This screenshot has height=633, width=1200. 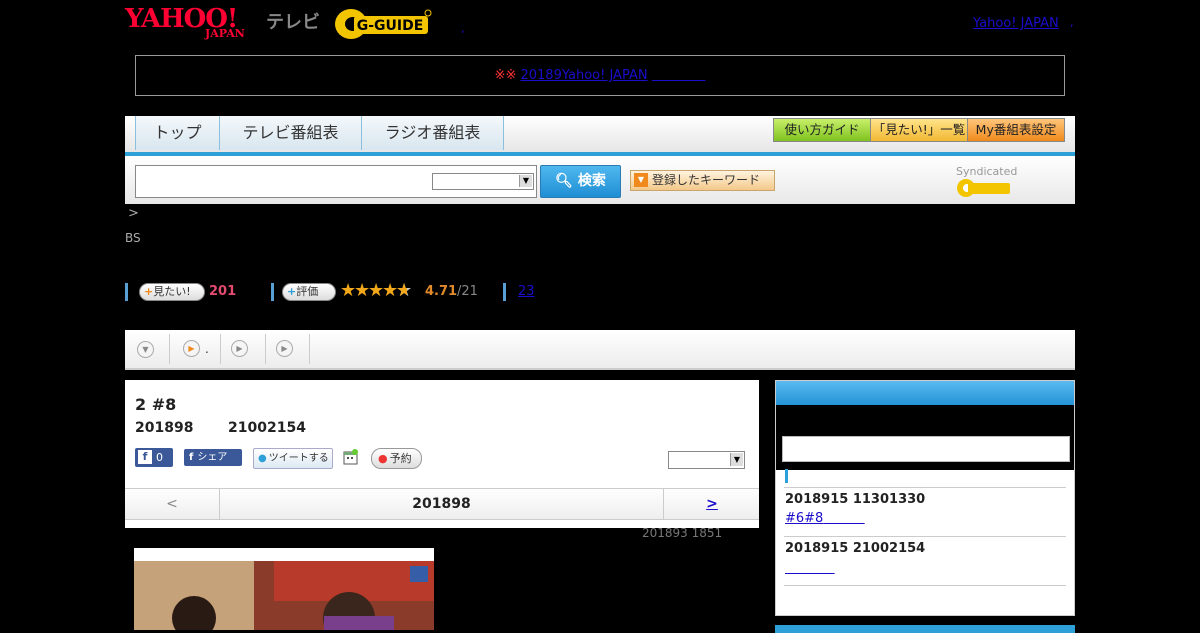 What do you see at coordinates (156, 404) in the screenshot?
I see `program-title: 2 #8` at bounding box center [156, 404].